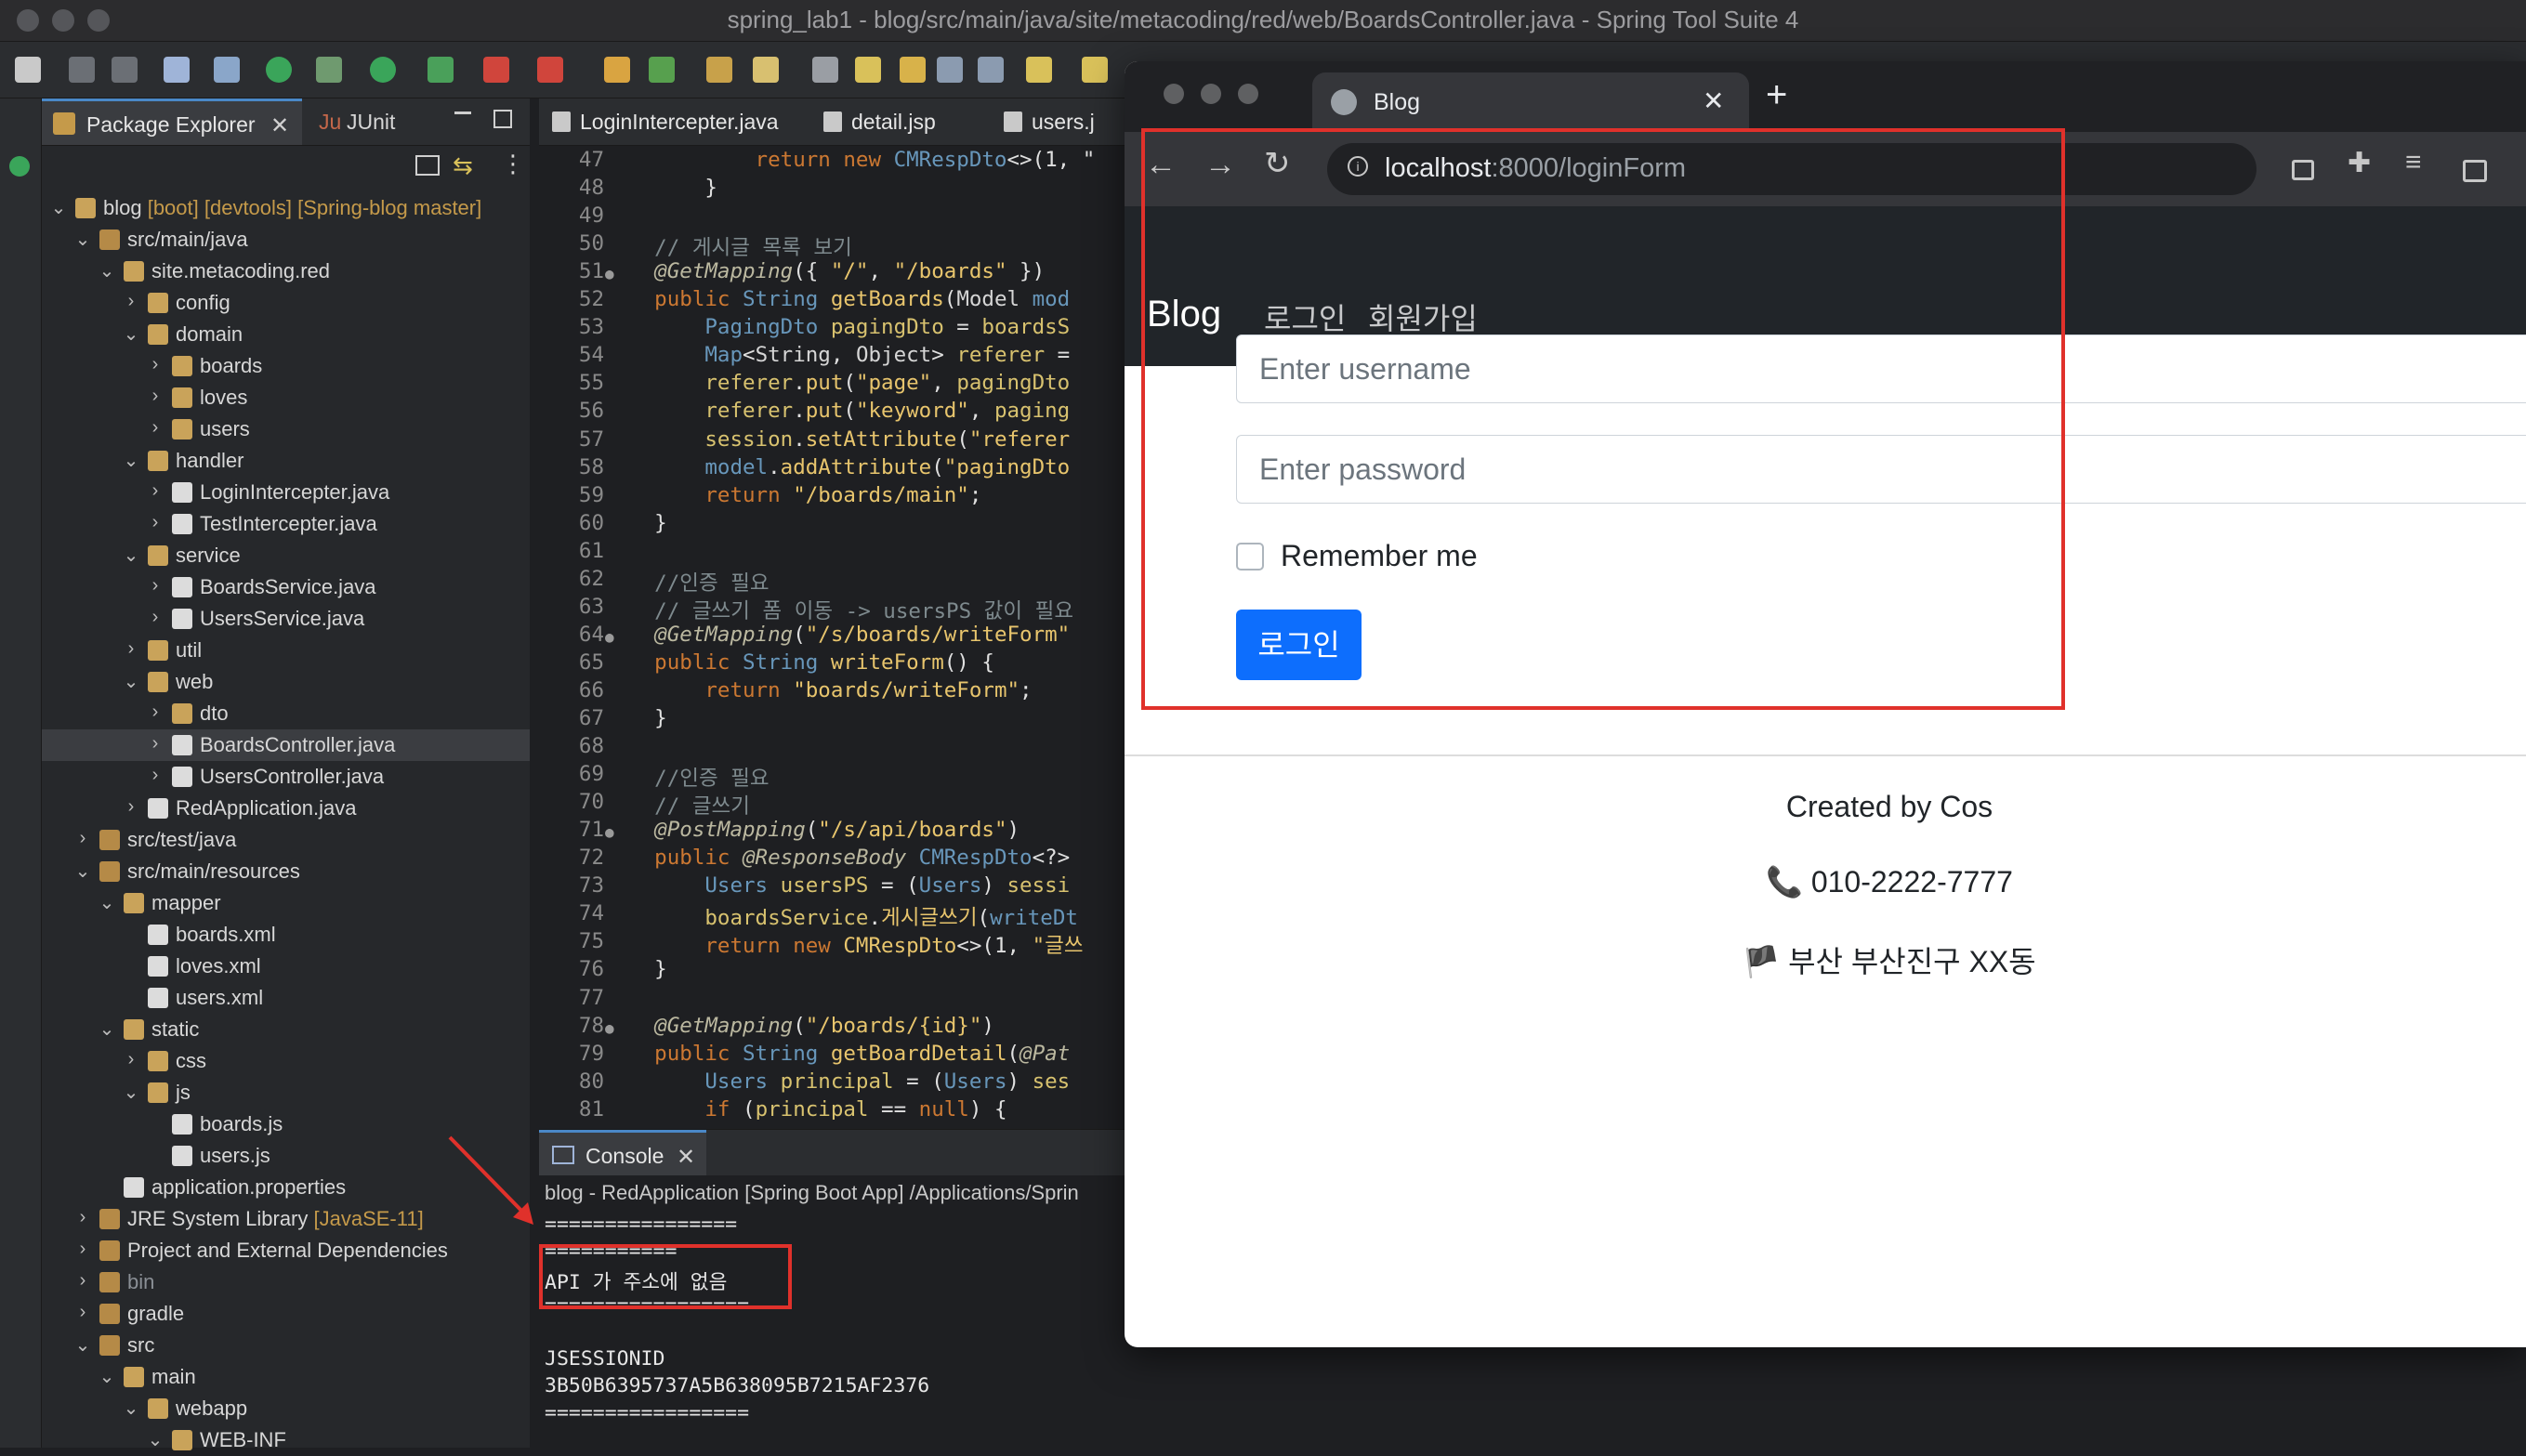 This screenshot has width=2526, height=1456. I want to click on tree-item: › gradle, so click(286, 1314).